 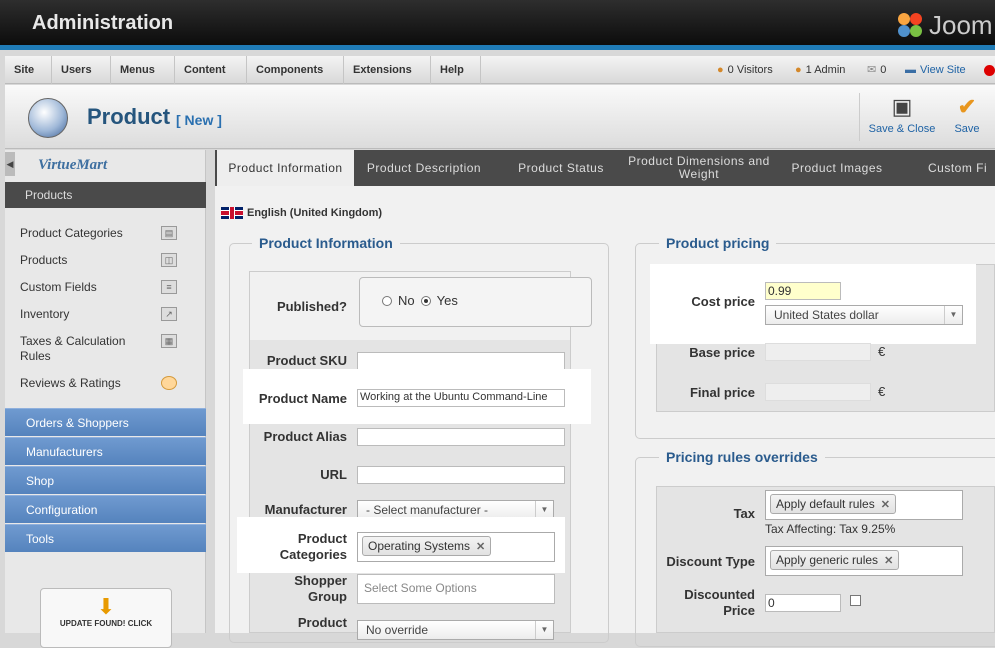 What do you see at coordinates (28, 70) in the screenshot?
I see `menu-site: Site` at bounding box center [28, 70].